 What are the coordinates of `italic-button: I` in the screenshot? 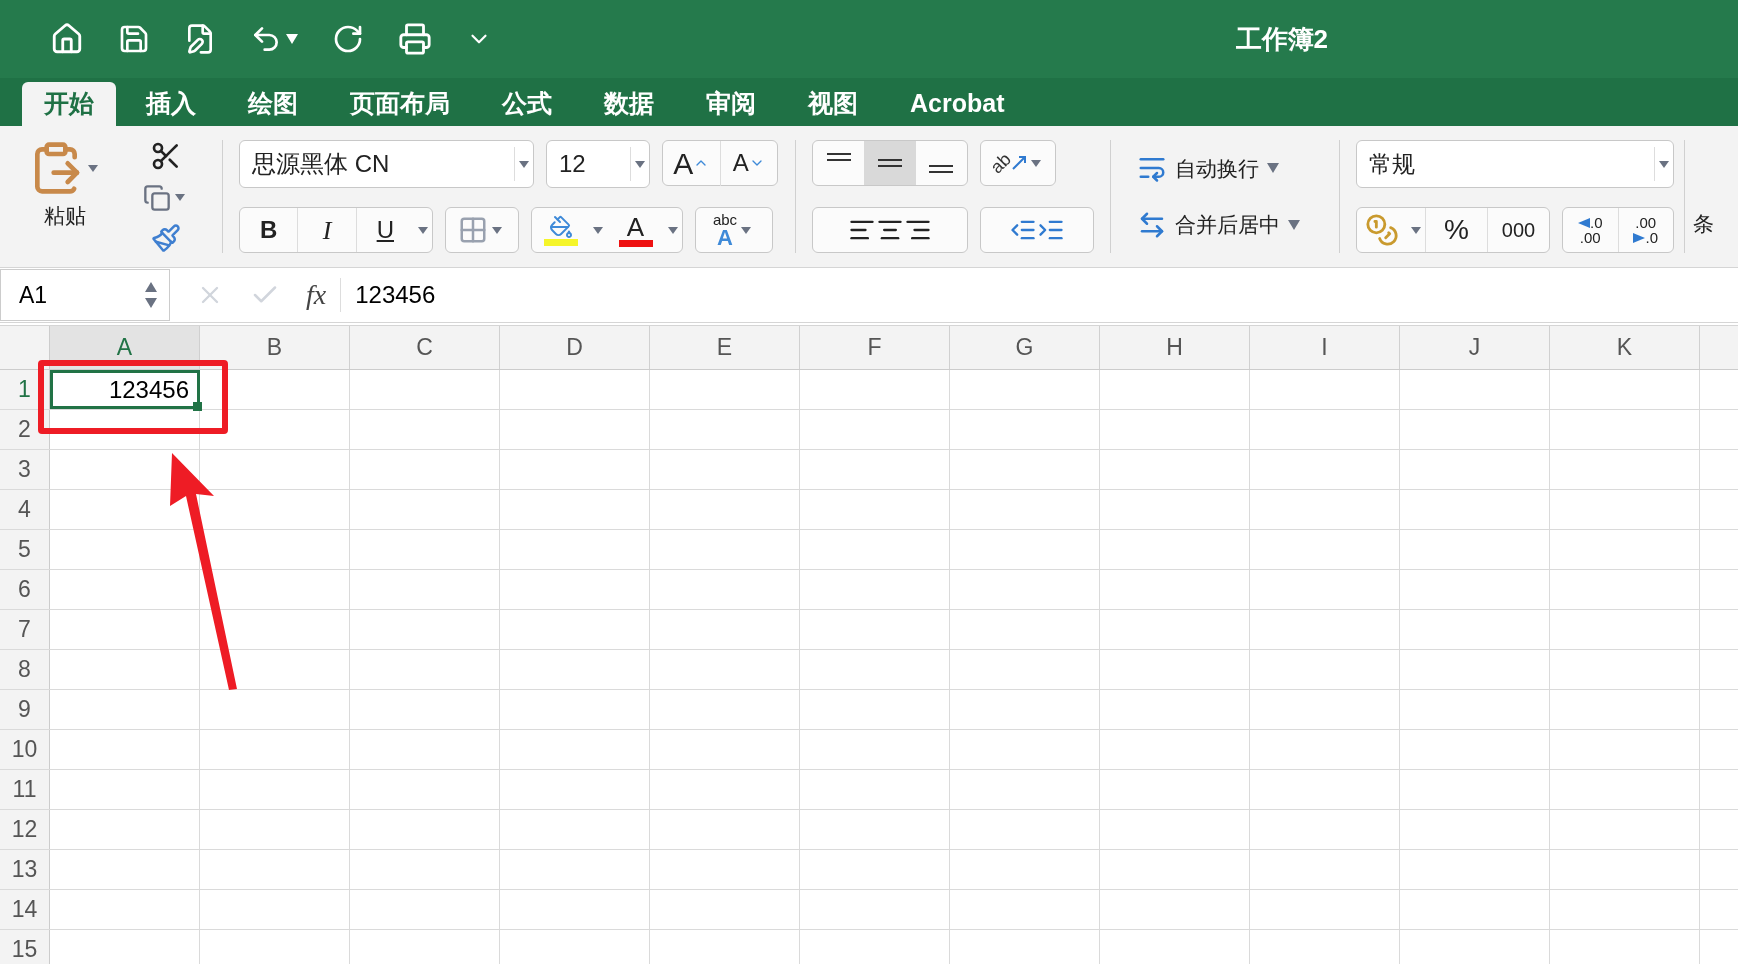 It's located at (327, 230).